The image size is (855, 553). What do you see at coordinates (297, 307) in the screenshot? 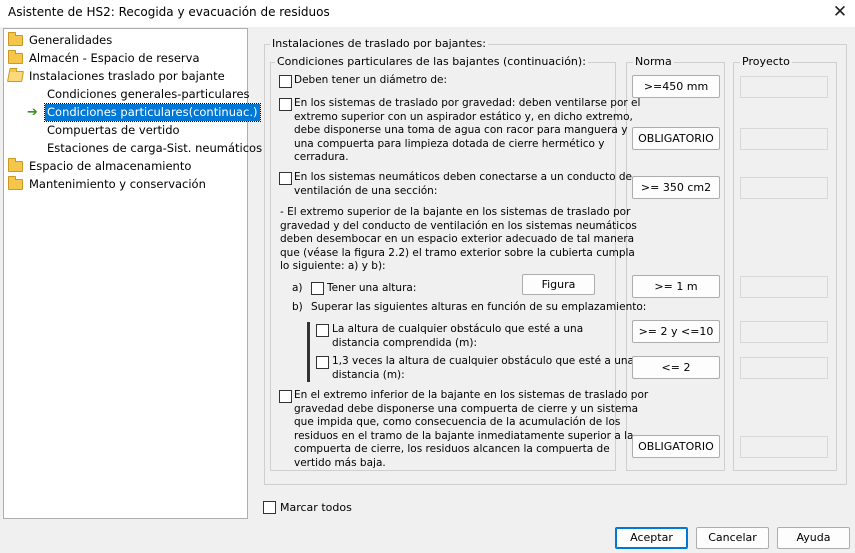
I see `option-b-prefix: b)` at bounding box center [297, 307].